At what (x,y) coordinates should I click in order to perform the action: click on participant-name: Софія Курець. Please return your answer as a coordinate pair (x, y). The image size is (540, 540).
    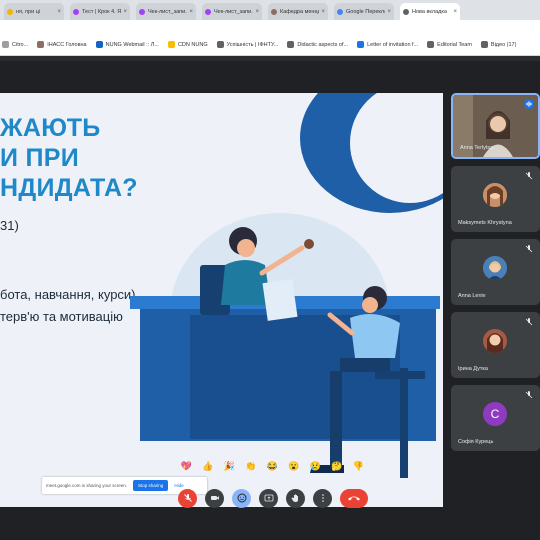
    Looking at the image, I should click on (476, 442).